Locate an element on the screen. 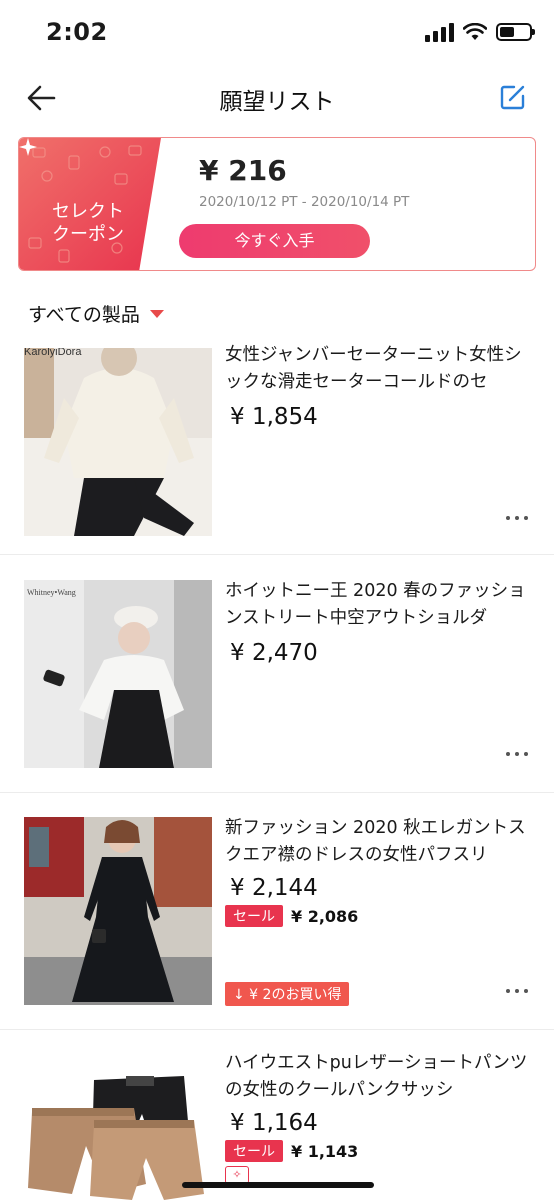  sale-price: ¥ 2,086 is located at coordinates (325, 916).